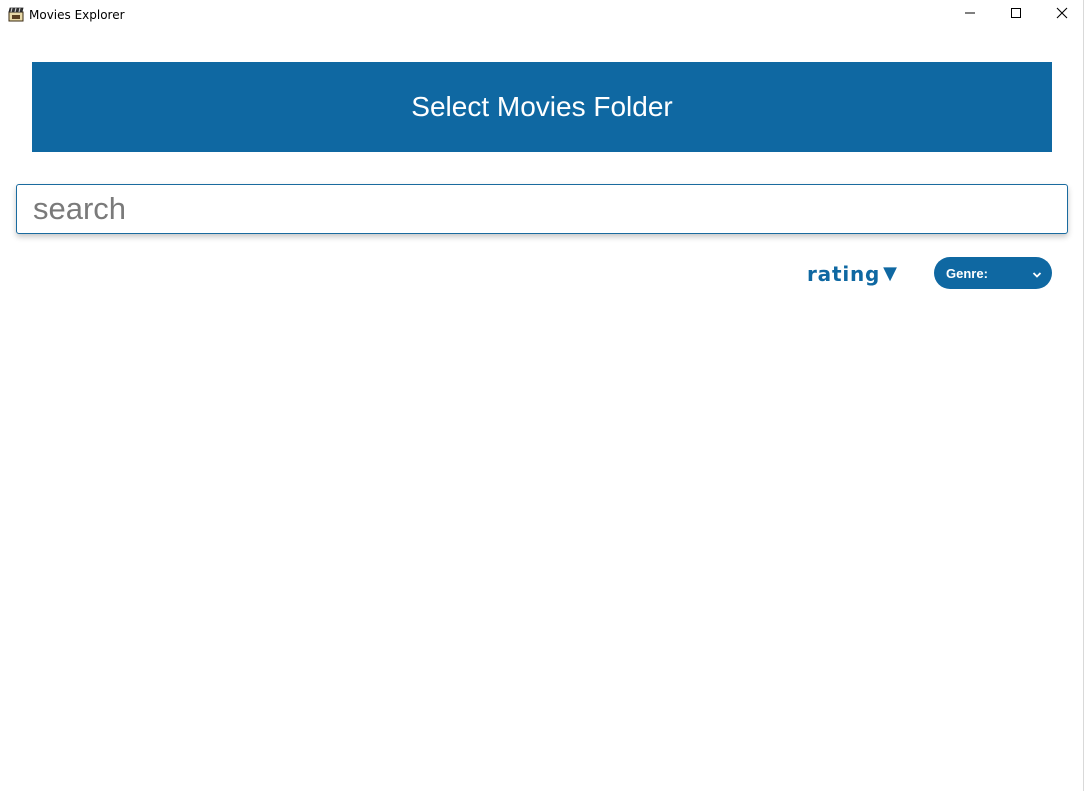 The height and width of the screenshot is (791, 1084). I want to click on minimize-icon, so click(970, 15).